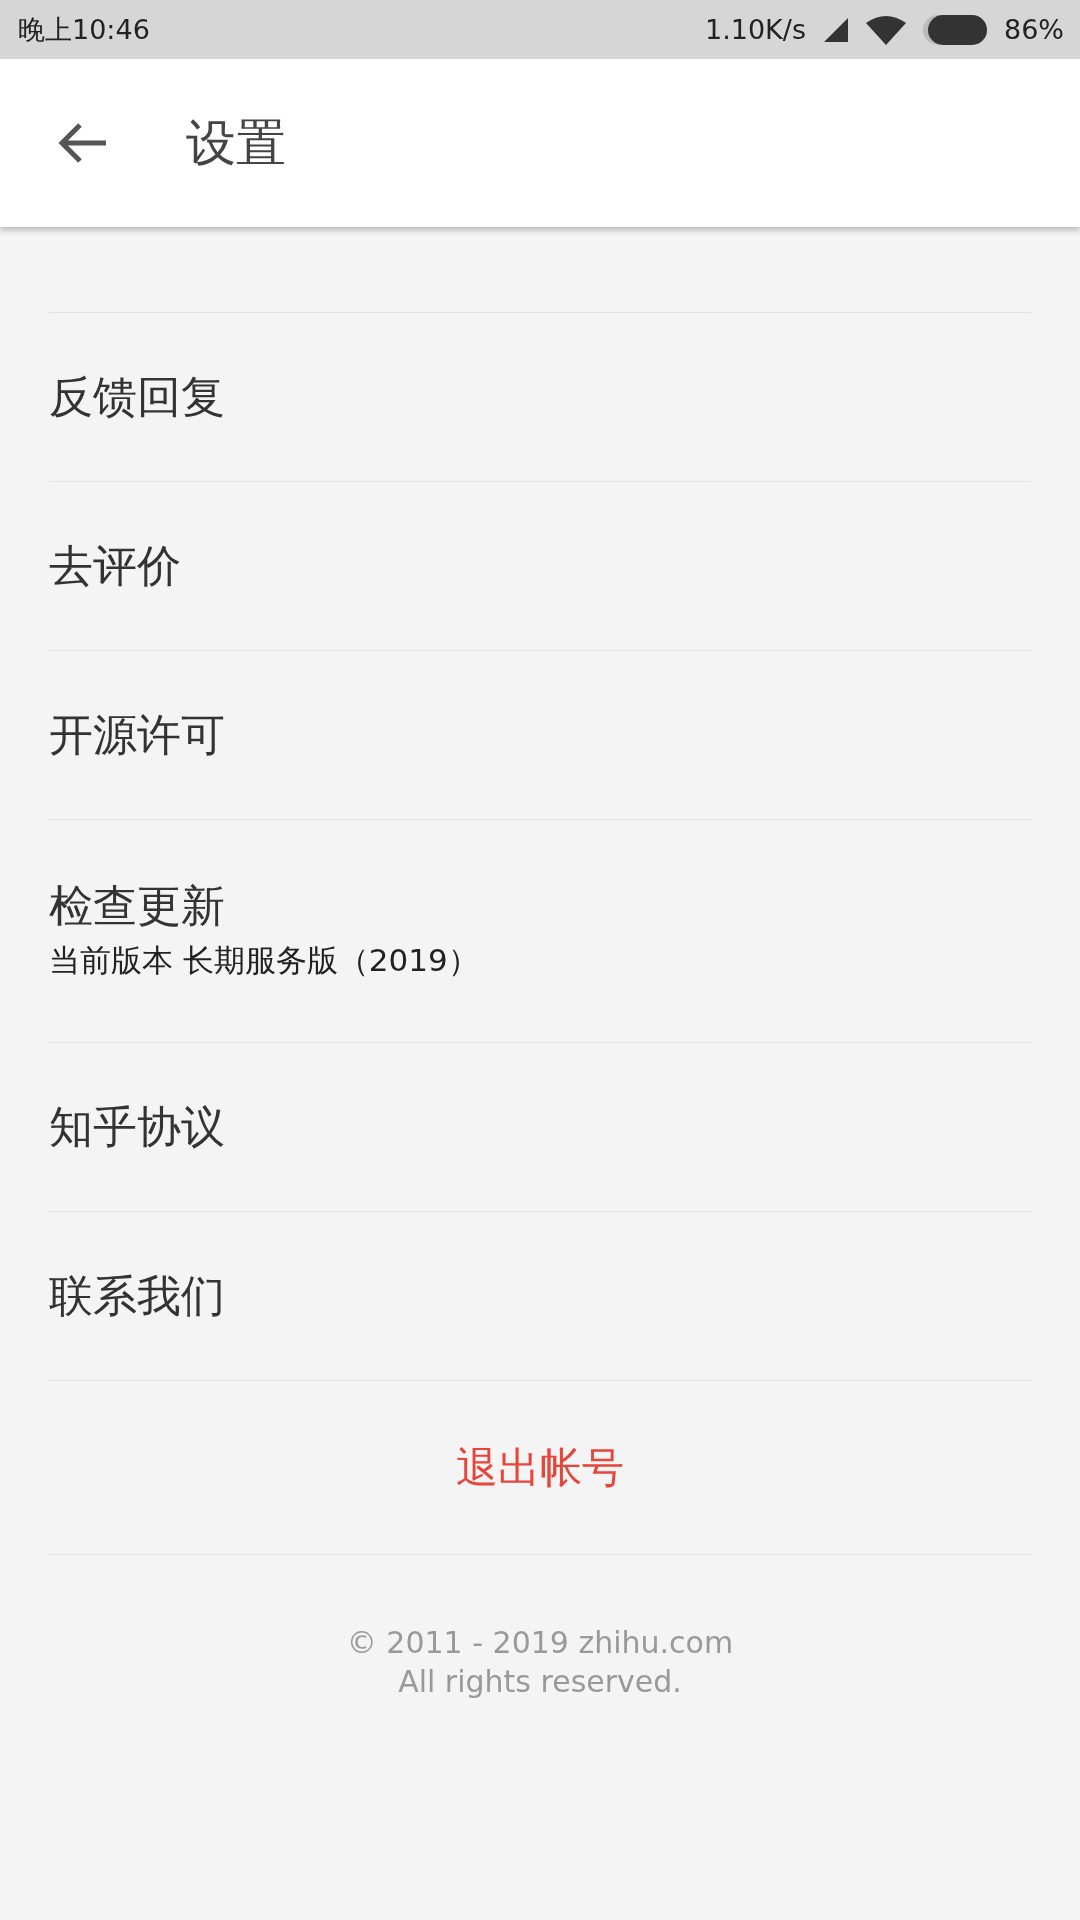 The width and height of the screenshot is (1080, 1920). What do you see at coordinates (115, 566) in the screenshot?
I see `item-label: 去评价` at bounding box center [115, 566].